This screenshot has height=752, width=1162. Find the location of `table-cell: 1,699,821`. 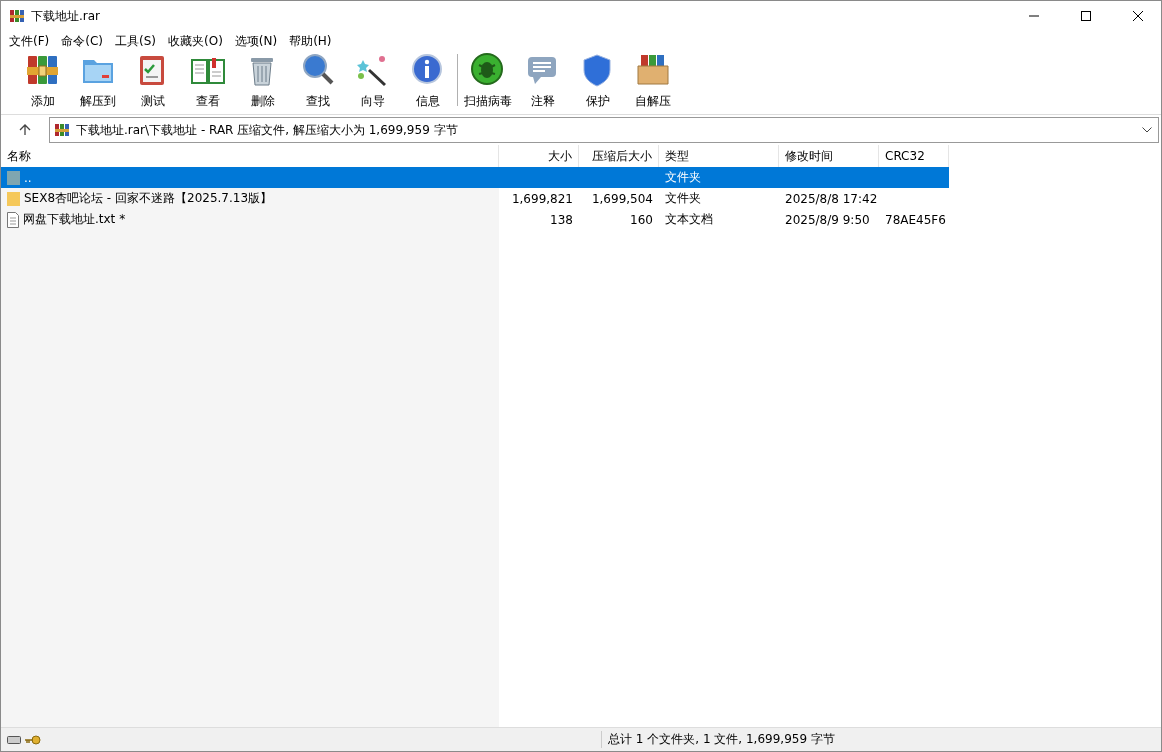

table-cell: 1,699,821 is located at coordinates (542, 198).